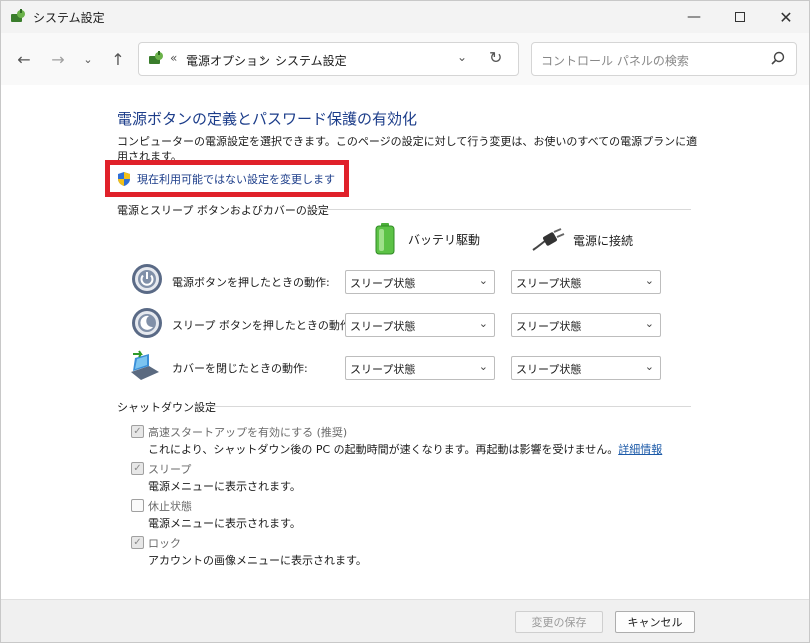 Image resolution: width=810 pixels, height=643 pixels. I want to click on page-title: 電源ボタンの定義とパスワード保護の有効化, so click(267, 119).